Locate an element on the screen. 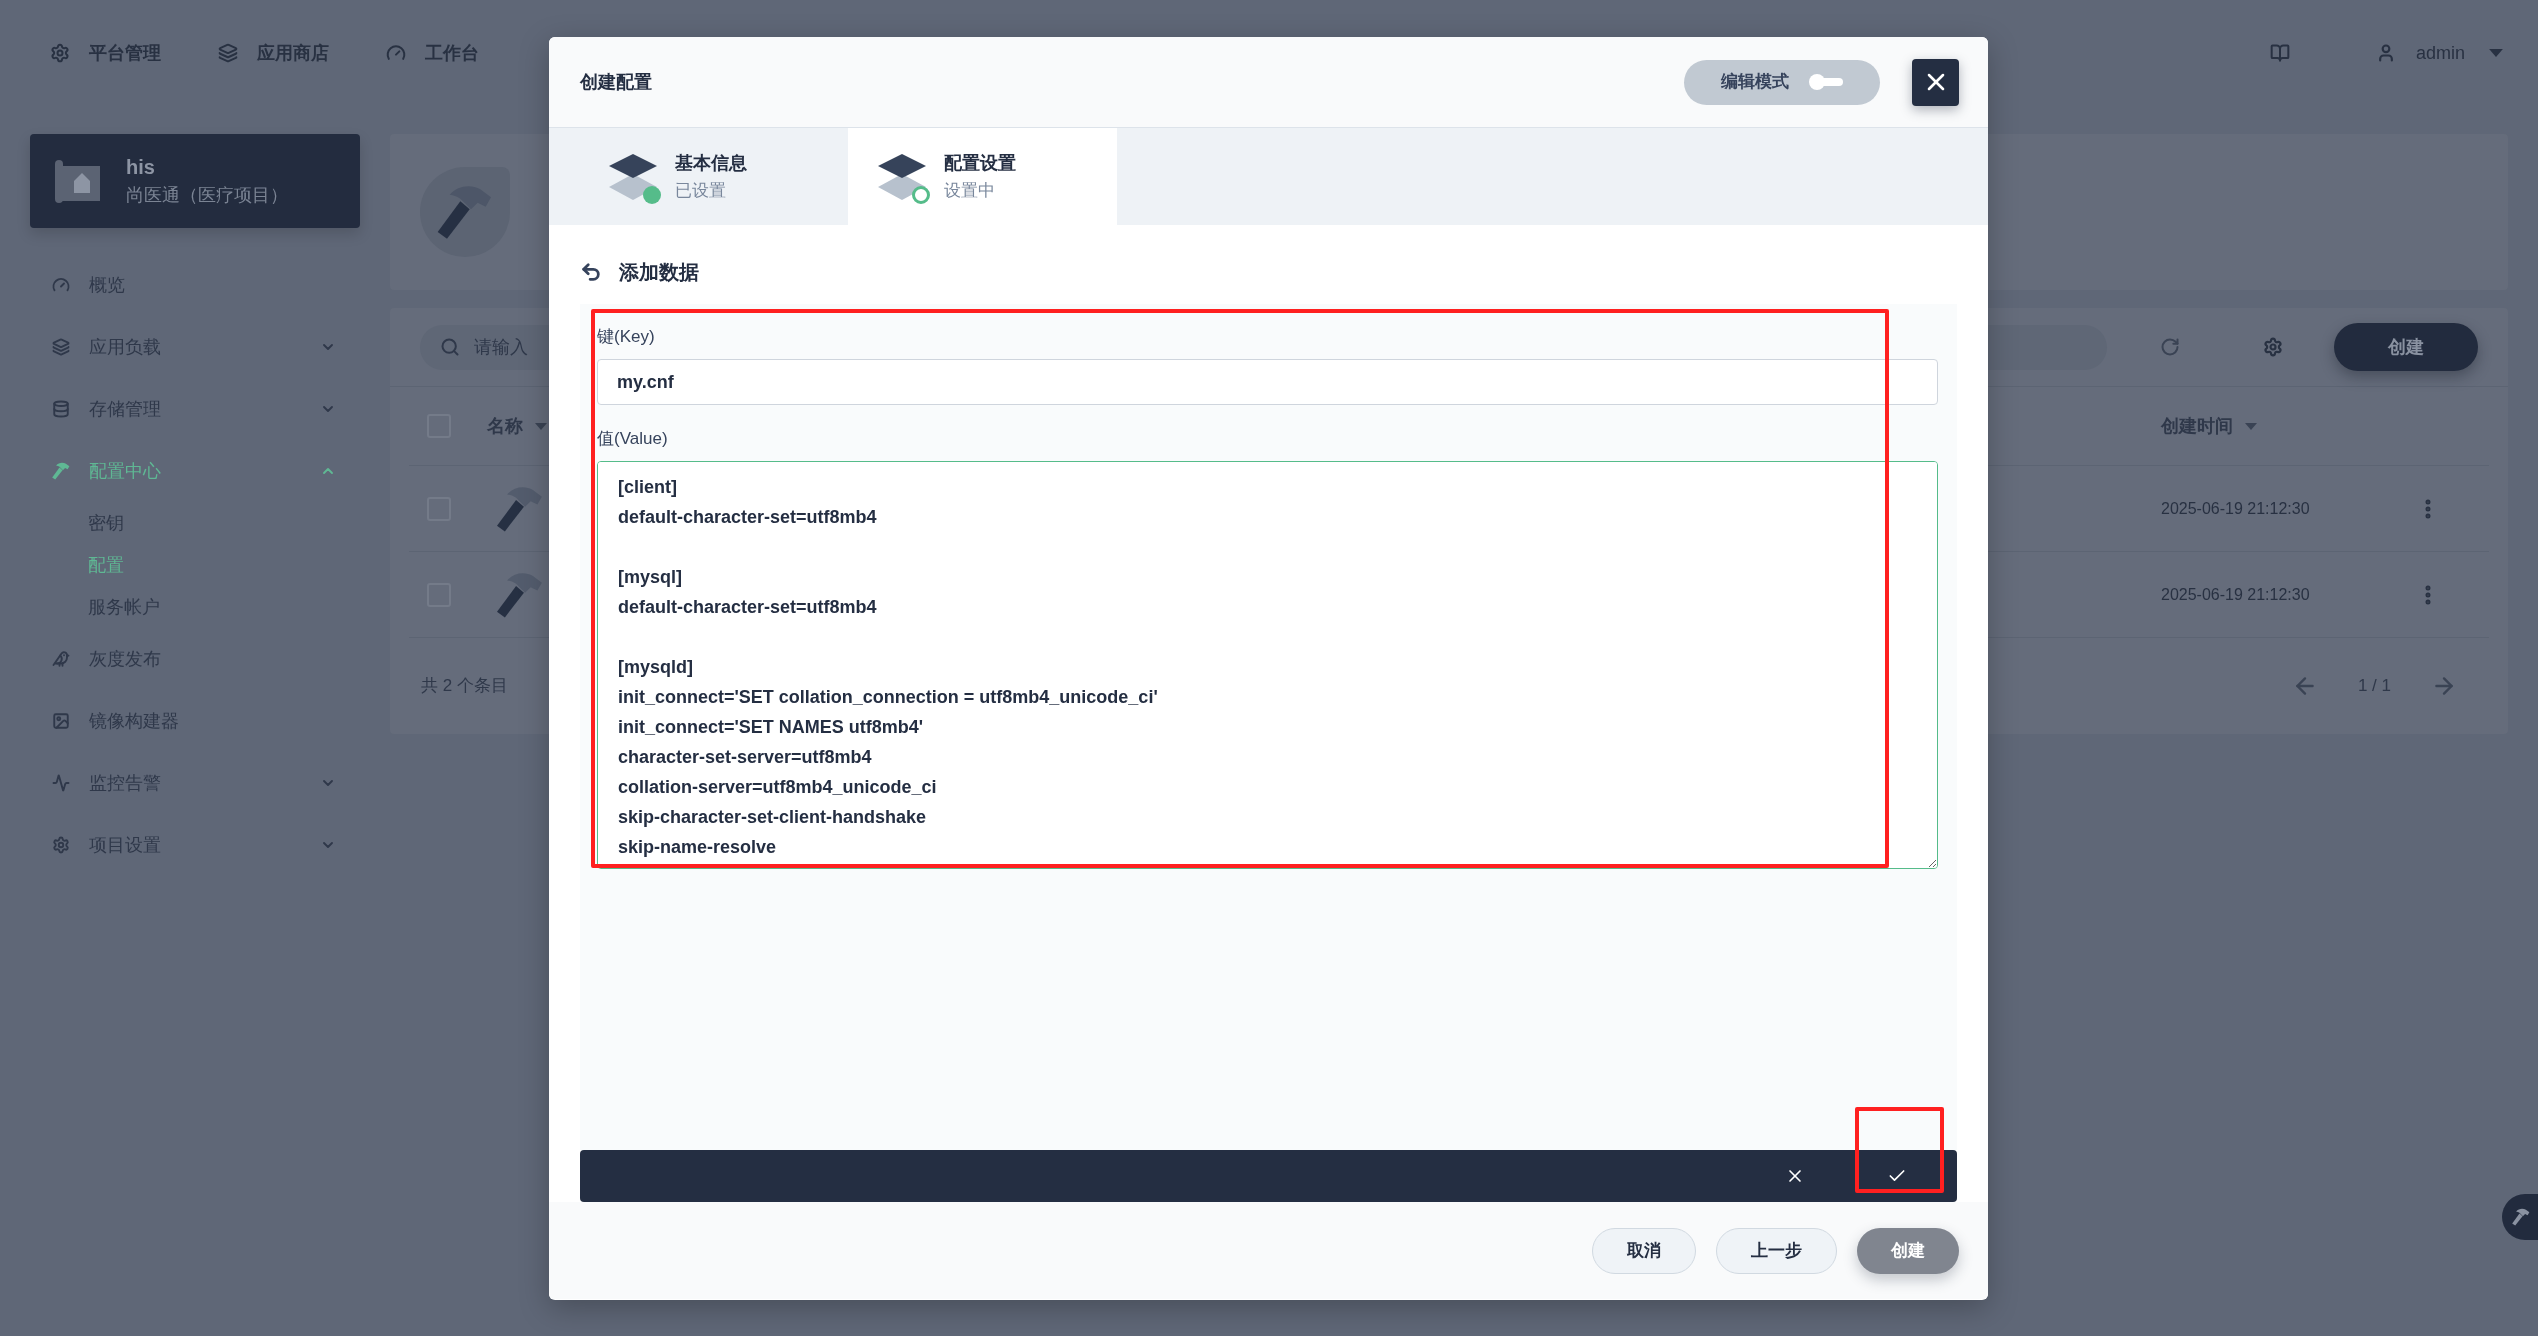  refresh-icon is located at coordinates (2170, 347).